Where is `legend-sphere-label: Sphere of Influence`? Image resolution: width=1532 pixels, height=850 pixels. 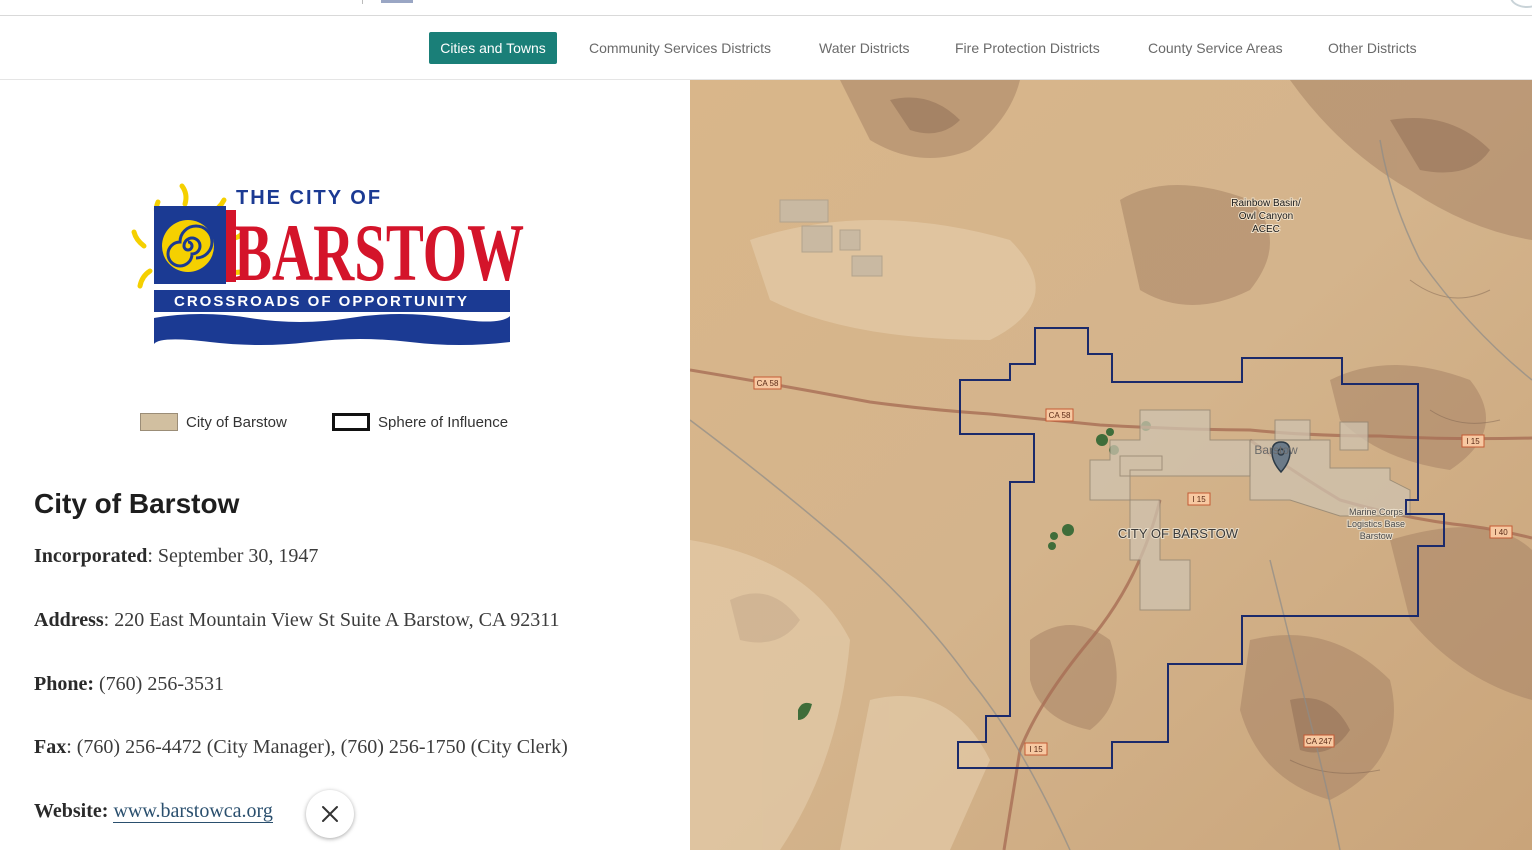 legend-sphere-label: Sphere of Influence is located at coordinates (443, 422).